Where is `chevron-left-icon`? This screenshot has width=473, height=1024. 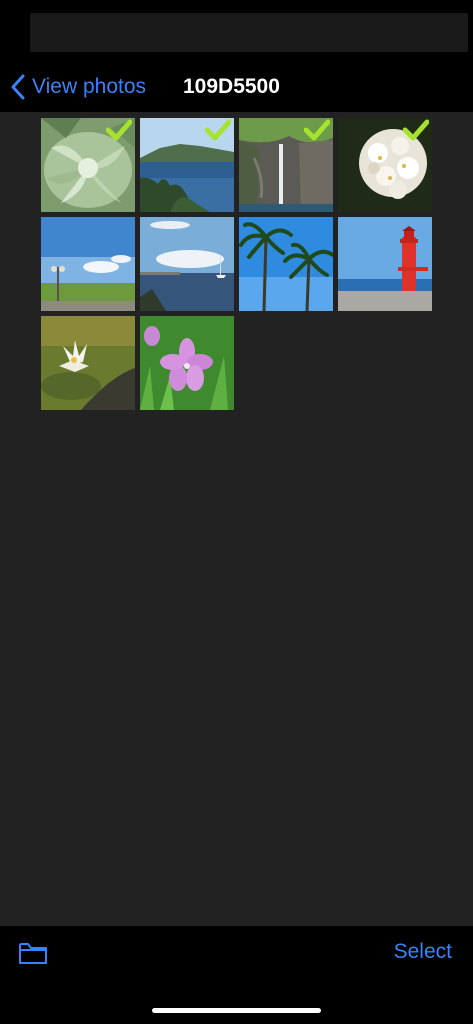
chevron-left-icon is located at coordinates (18, 87).